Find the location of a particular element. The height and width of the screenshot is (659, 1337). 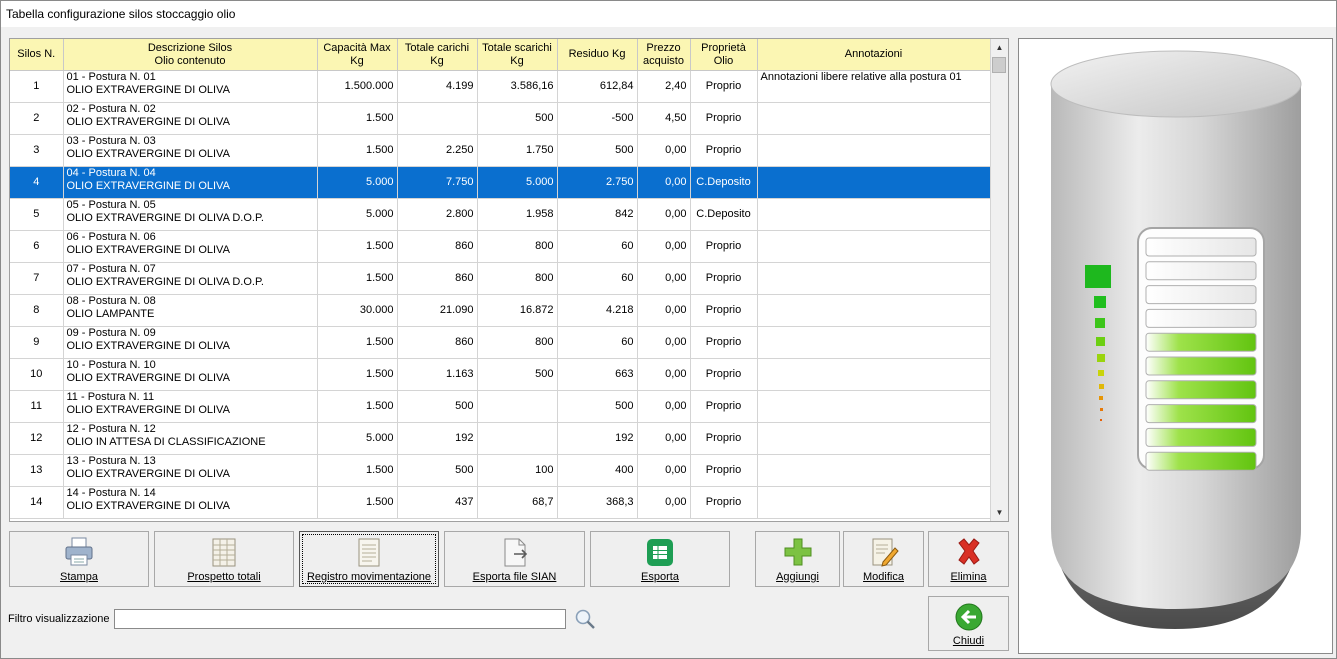

silos-number-cell: 4 is located at coordinates (37, 182).